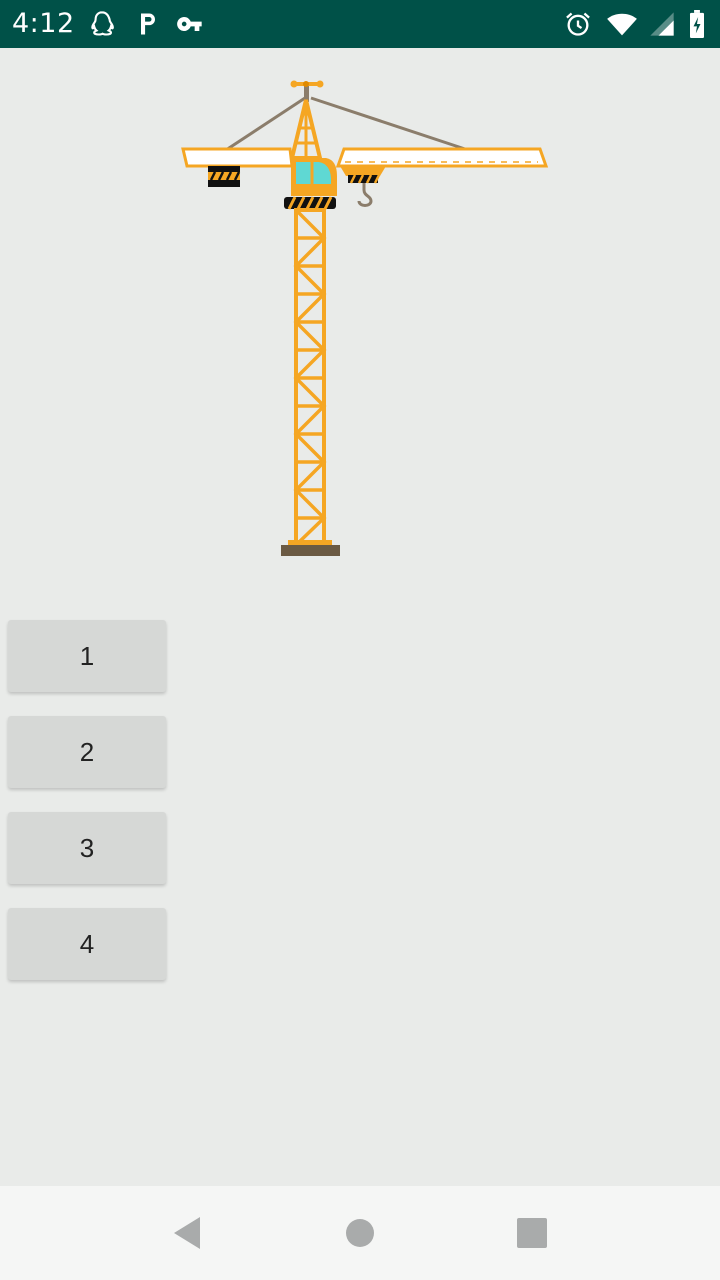 The image size is (720, 1280). I want to click on status-bar: 4:12, so click(360, 24).